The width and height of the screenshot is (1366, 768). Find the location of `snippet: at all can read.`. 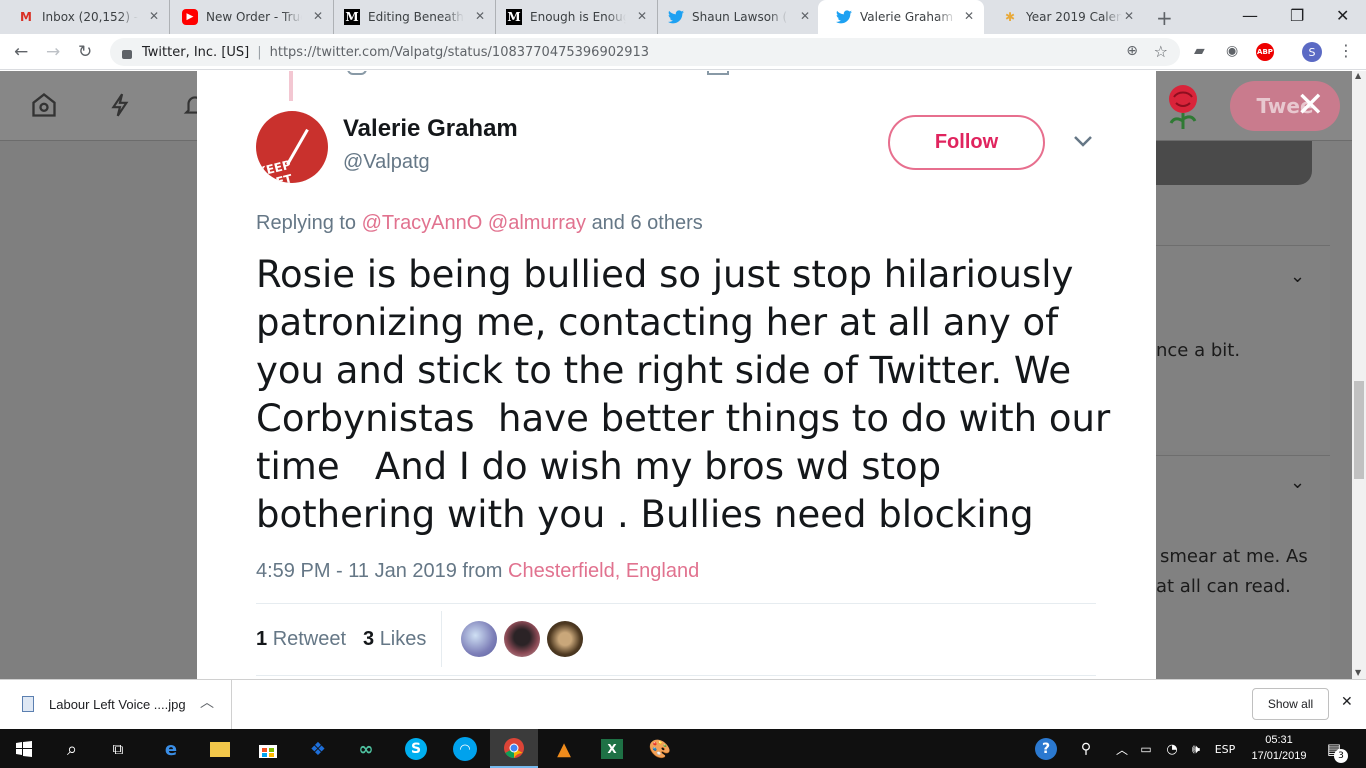

snippet: at all can read. is located at coordinates (1223, 586).